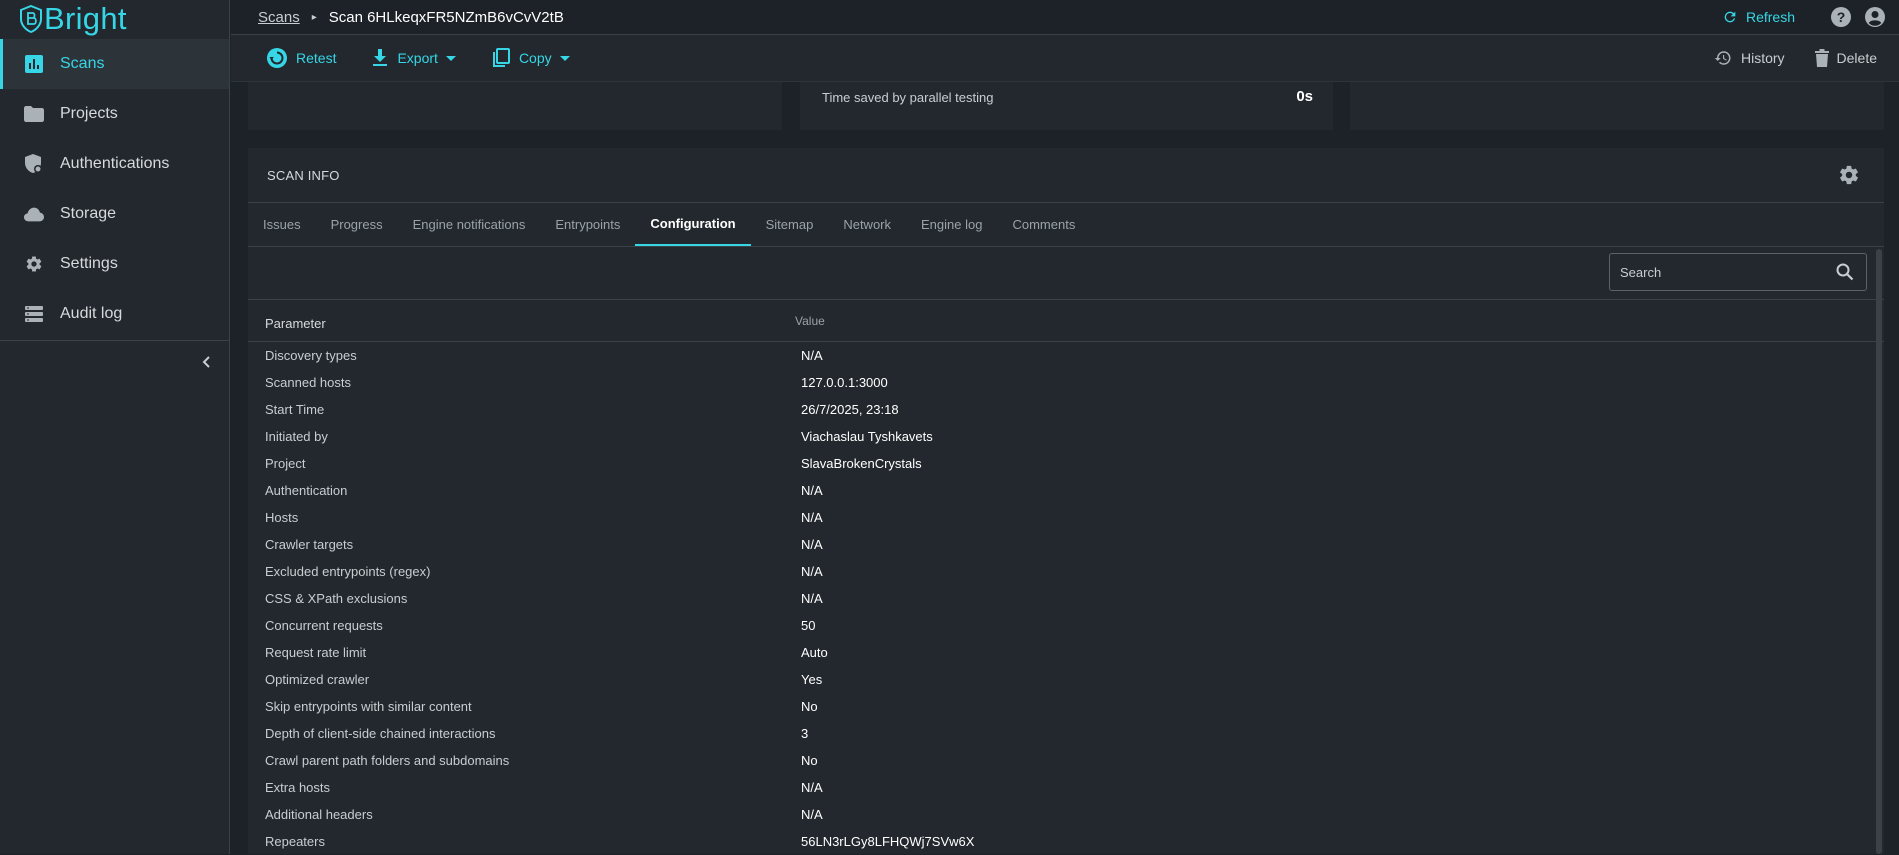 The height and width of the screenshot is (855, 1899). I want to click on list-icon, so click(34, 314).